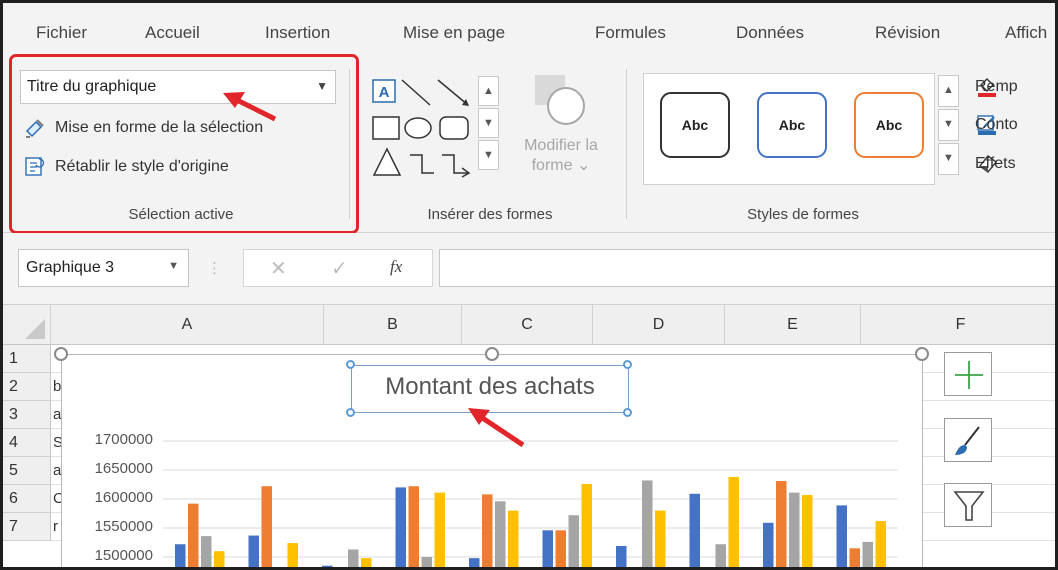 The image size is (1058, 570). Describe the element at coordinates (123, 526) in the screenshot. I see `y-tick-label: 1550000` at that location.